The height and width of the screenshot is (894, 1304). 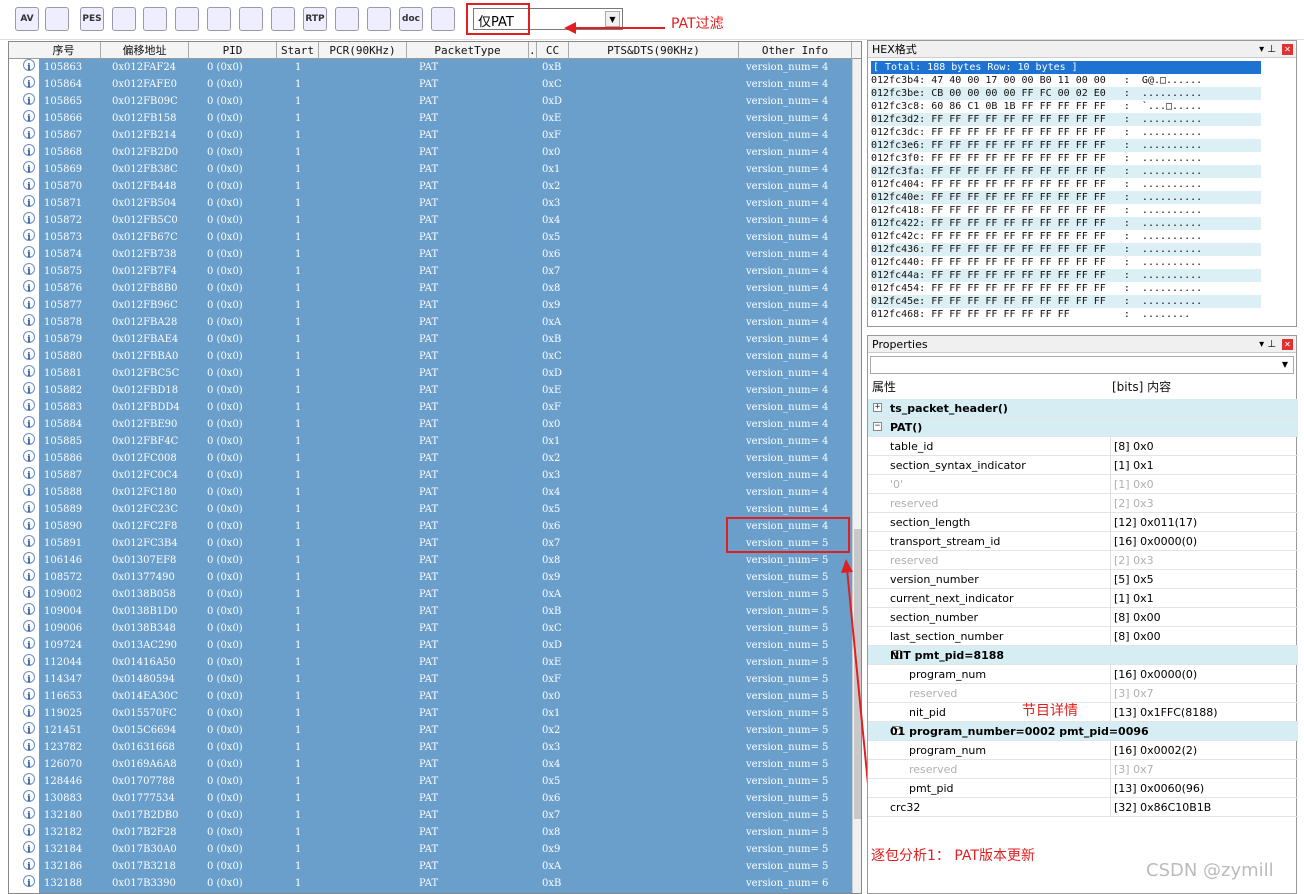 What do you see at coordinates (1083, 465) in the screenshot?
I see `property-row: section_syntax_indicator [1] 0x1` at bounding box center [1083, 465].